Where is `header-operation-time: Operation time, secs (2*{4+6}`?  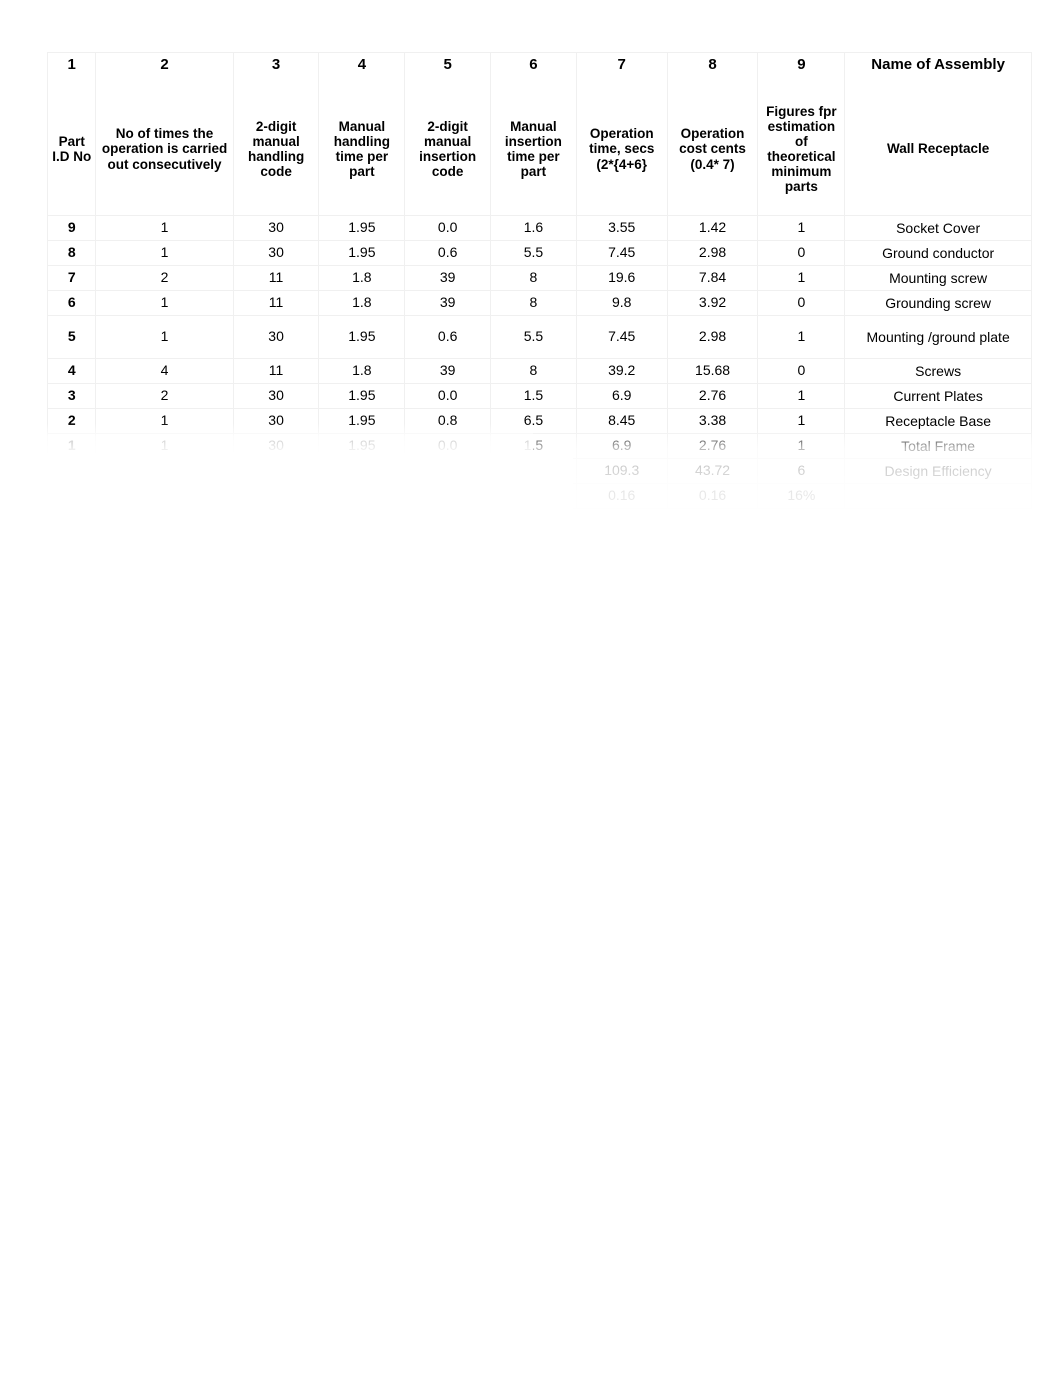
header-operation-time: Operation time, secs (2*{4+6} is located at coordinates (621, 151).